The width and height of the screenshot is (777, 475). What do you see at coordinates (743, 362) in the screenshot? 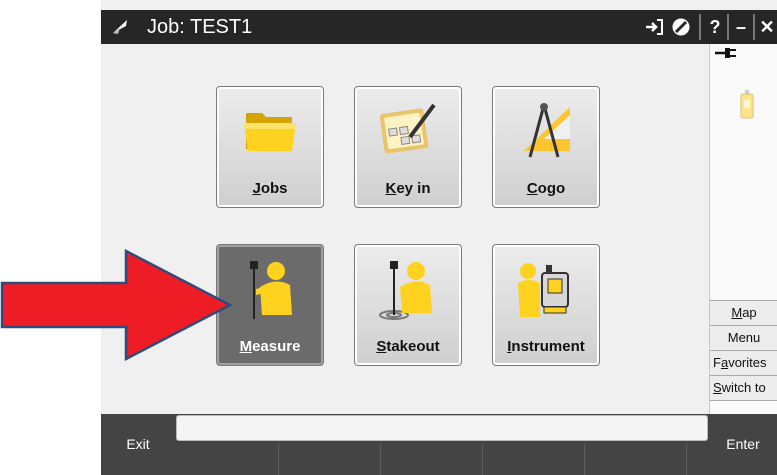
I see `favorites-button: Favorites` at bounding box center [743, 362].